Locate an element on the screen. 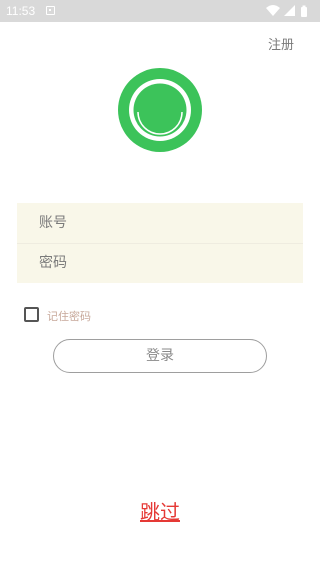  account-input is located at coordinates (160, 223).